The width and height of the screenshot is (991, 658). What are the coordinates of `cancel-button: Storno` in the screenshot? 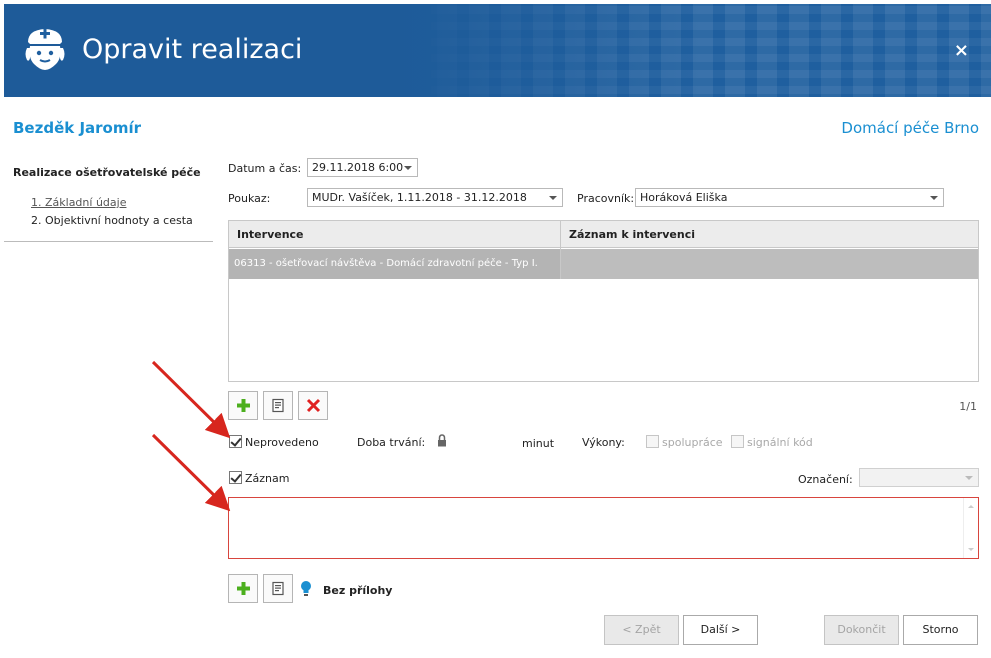 It's located at (940, 630).